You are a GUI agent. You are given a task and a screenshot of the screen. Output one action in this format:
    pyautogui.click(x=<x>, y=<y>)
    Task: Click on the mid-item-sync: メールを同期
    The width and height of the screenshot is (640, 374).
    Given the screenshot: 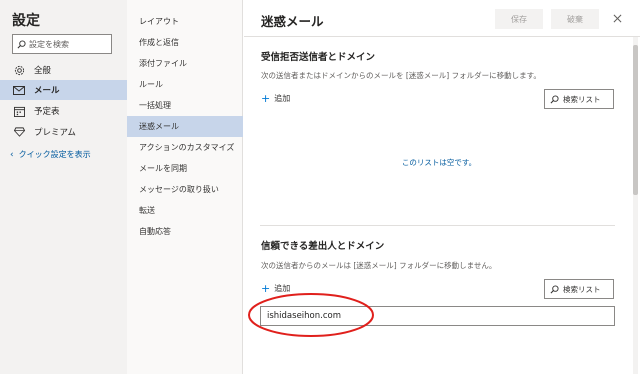 What is the action you would take?
    pyautogui.click(x=185, y=168)
    